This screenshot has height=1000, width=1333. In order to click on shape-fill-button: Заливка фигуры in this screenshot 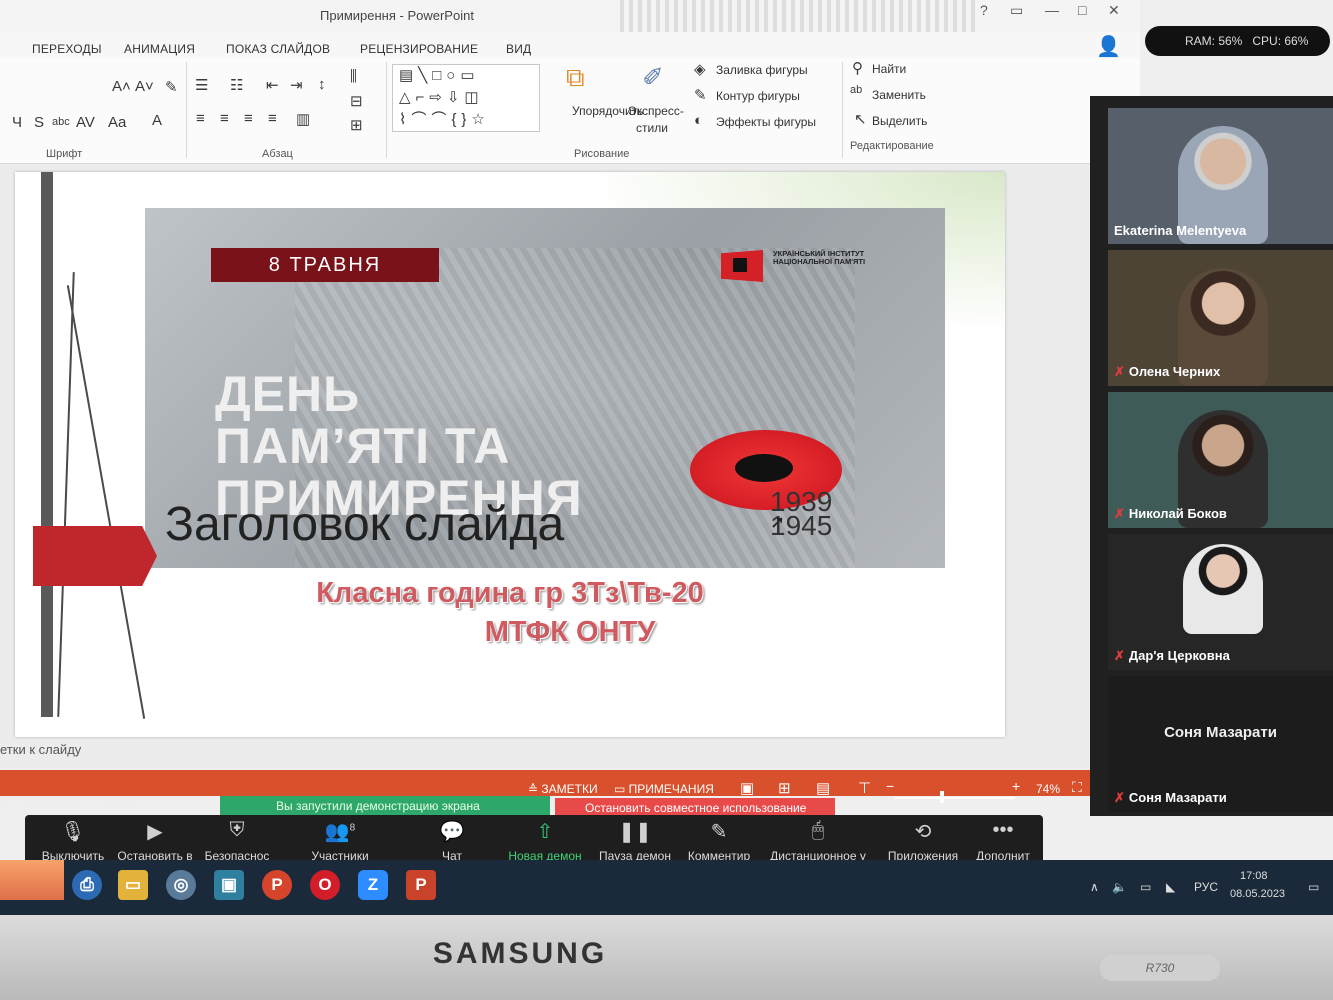, I will do `click(762, 70)`.